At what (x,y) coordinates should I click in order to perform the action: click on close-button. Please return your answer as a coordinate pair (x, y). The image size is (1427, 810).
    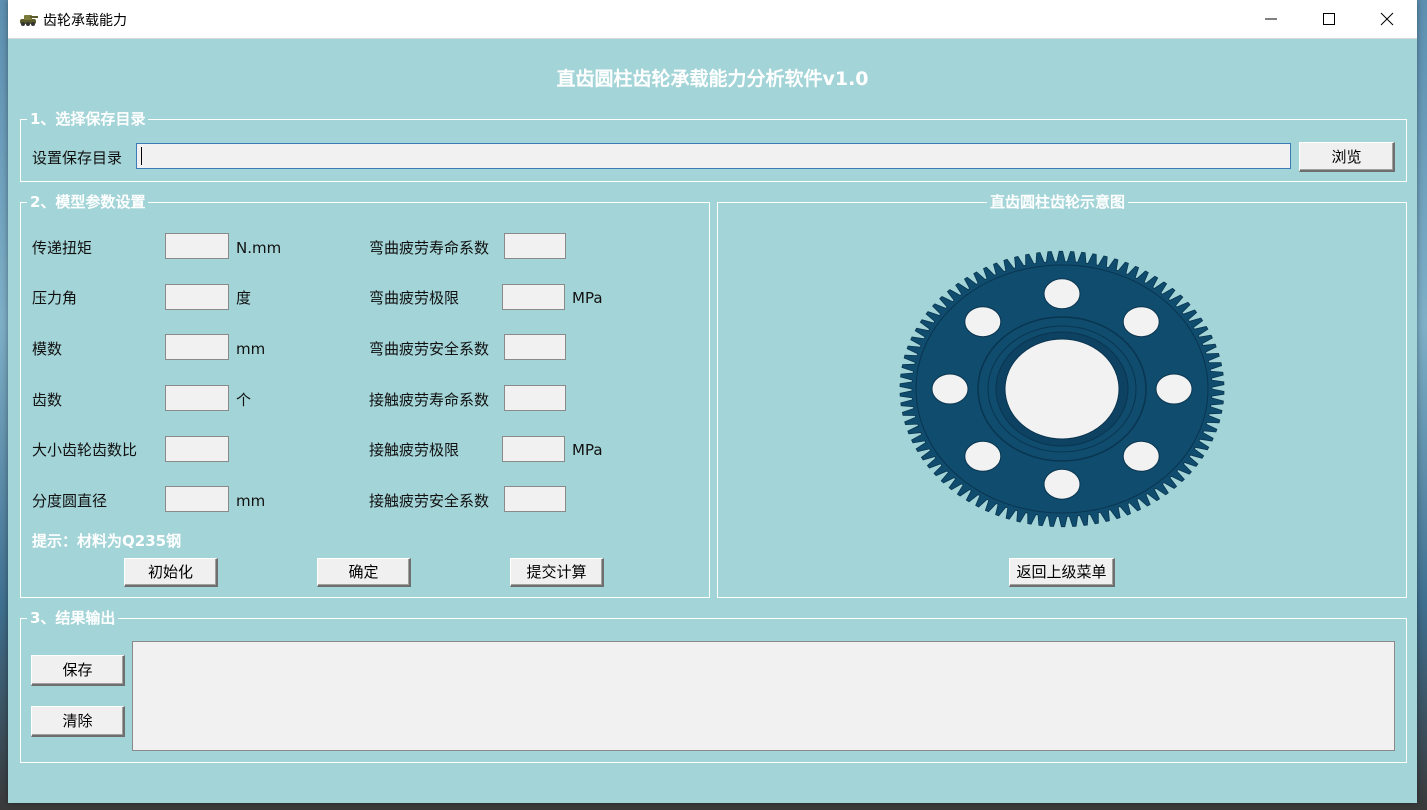
    Looking at the image, I should click on (1387, 19).